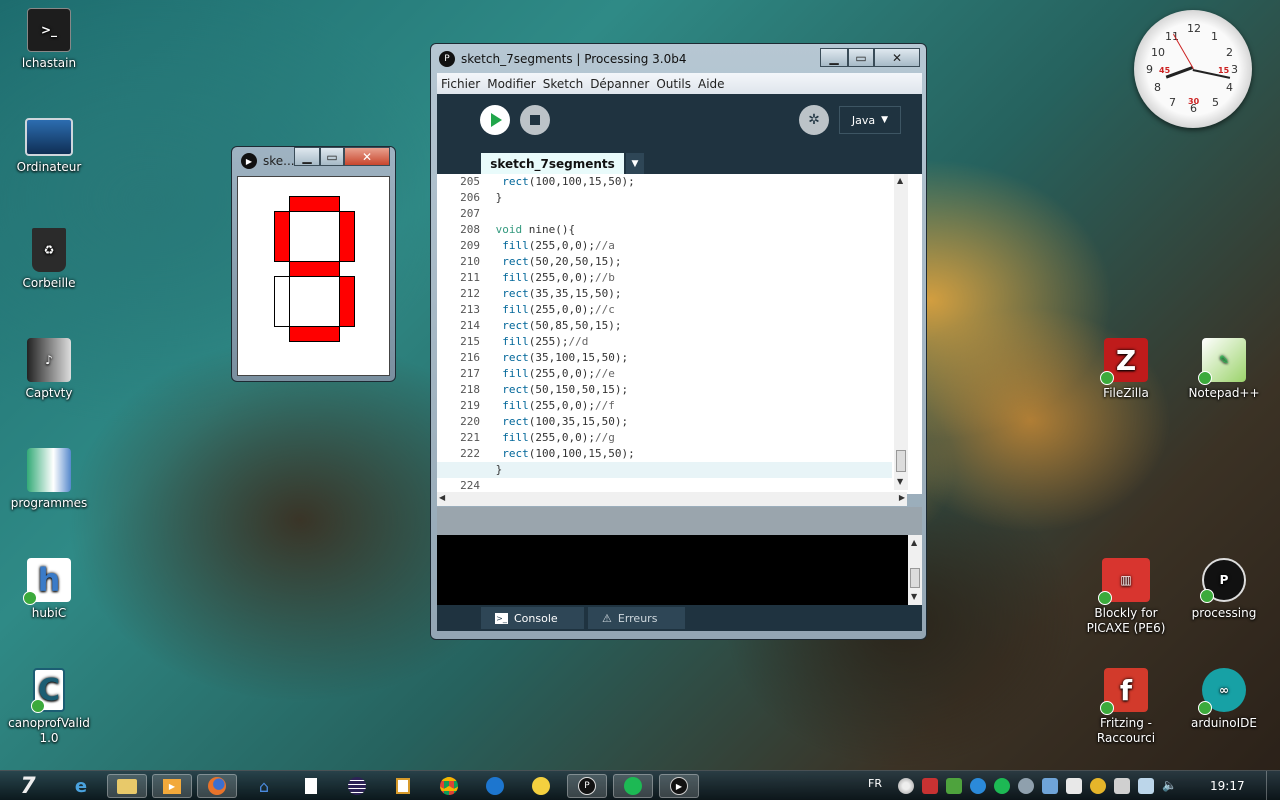 The height and width of the screenshot is (800, 1280). I want to click on desktop-icon-captvty: ♪ Captvty, so click(49, 369).